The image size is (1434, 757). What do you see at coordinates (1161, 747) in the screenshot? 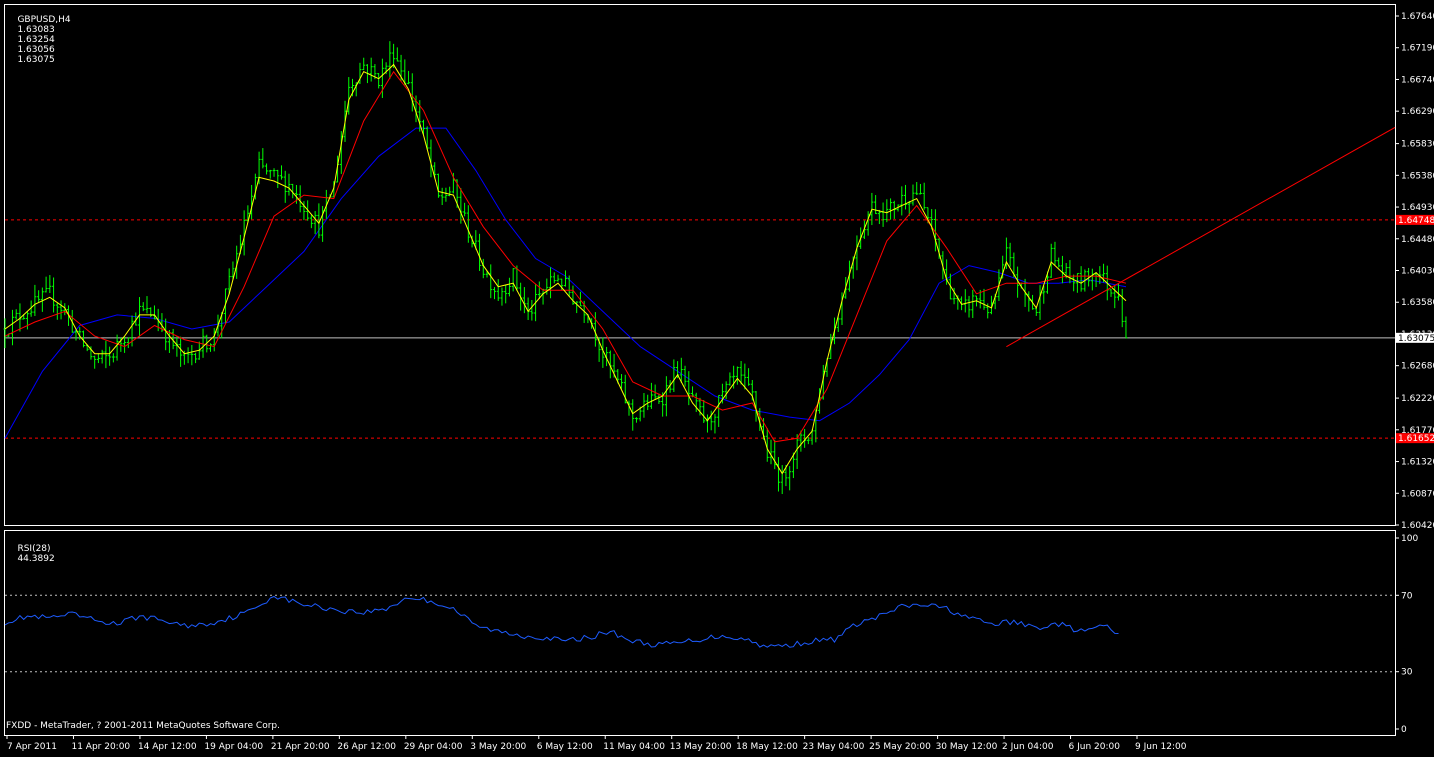
I see `time-tick-label: 9 Jun 12:00` at bounding box center [1161, 747].